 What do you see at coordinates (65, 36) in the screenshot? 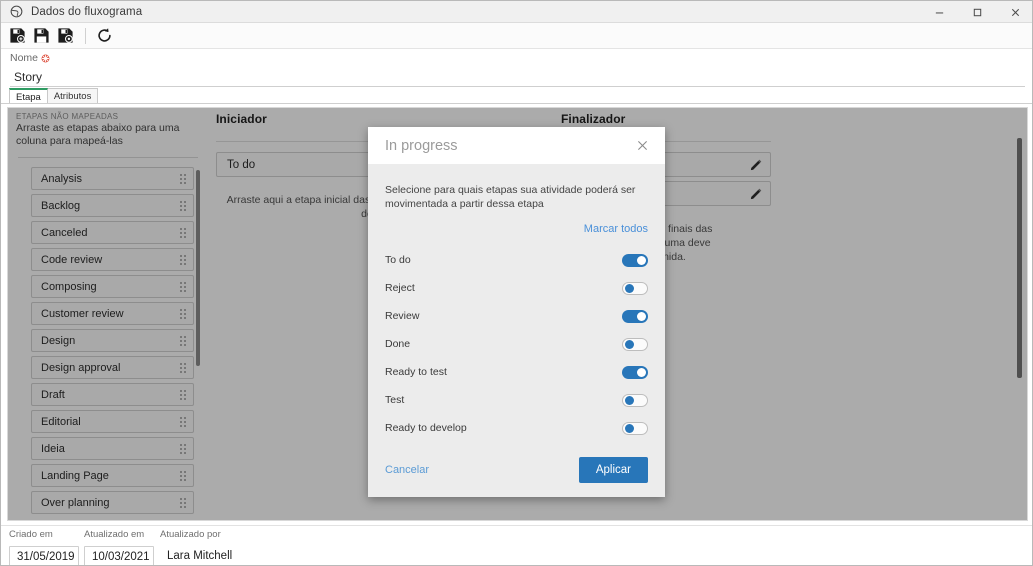
I see `save-as-icon` at bounding box center [65, 36].